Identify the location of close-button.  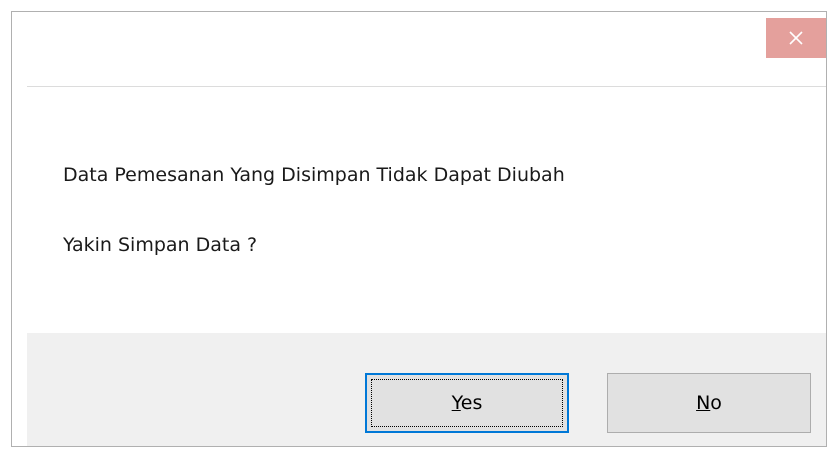
(796, 38).